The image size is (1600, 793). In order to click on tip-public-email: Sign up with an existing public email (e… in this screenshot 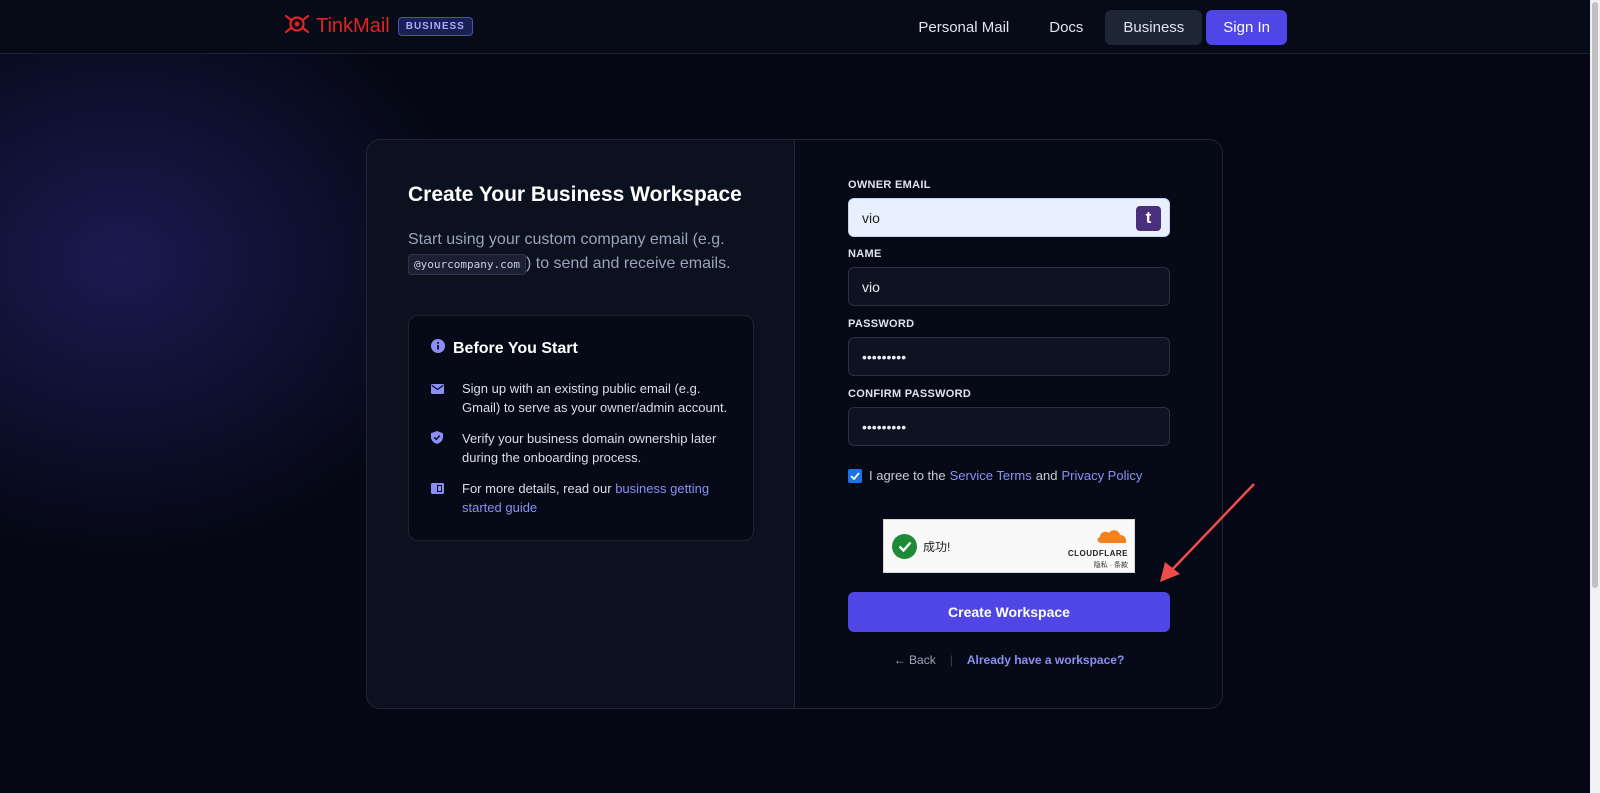, I will do `click(581, 398)`.